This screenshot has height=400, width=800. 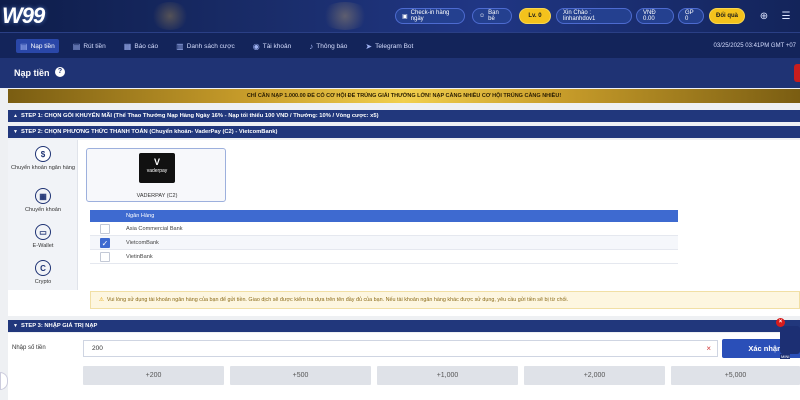 What do you see at coordinates (764, 16) in the screenshot?
I see `globe-icon: ⊕` at bounding box center [764, 16].